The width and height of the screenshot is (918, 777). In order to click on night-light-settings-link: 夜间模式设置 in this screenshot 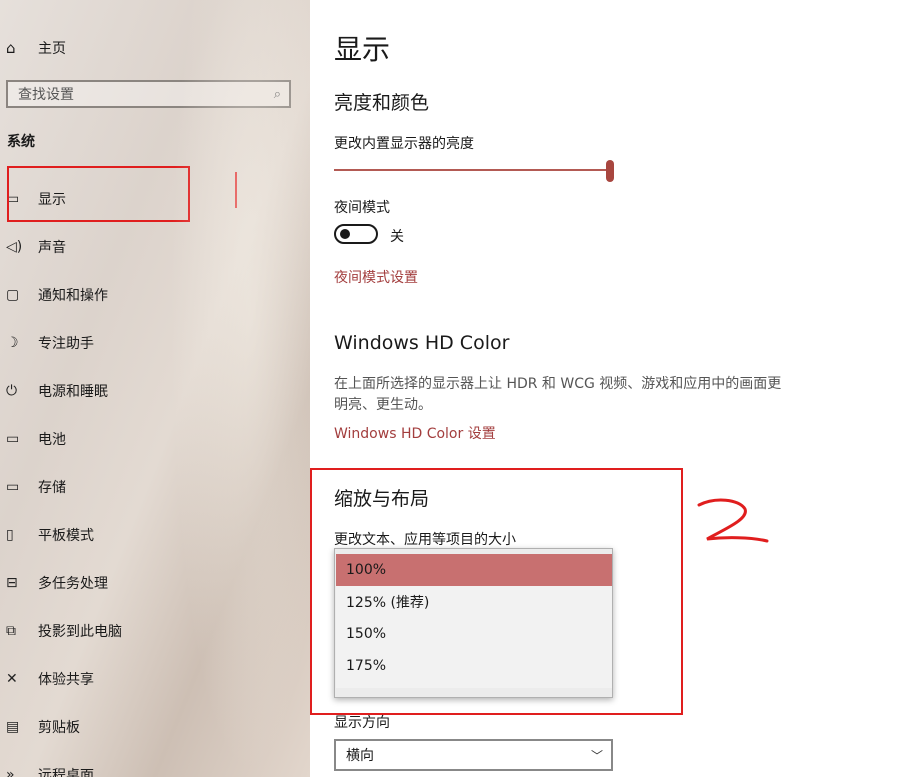, I will do `click(376, 277)`.